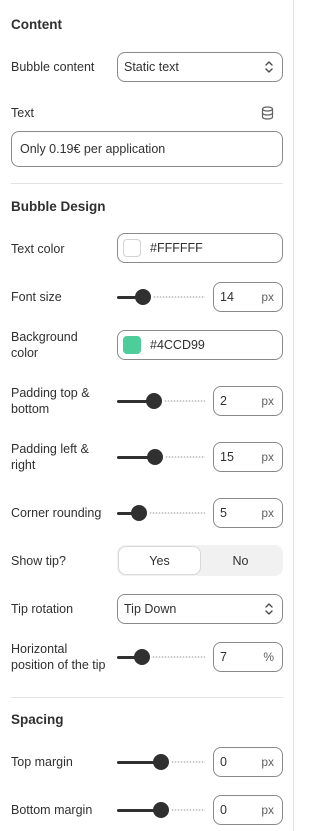 The width and height of the screenshot is (320, 831). Describe the element at coordinates (240, 560) in the screenshot. I see `show-tip-no: No` at that location.